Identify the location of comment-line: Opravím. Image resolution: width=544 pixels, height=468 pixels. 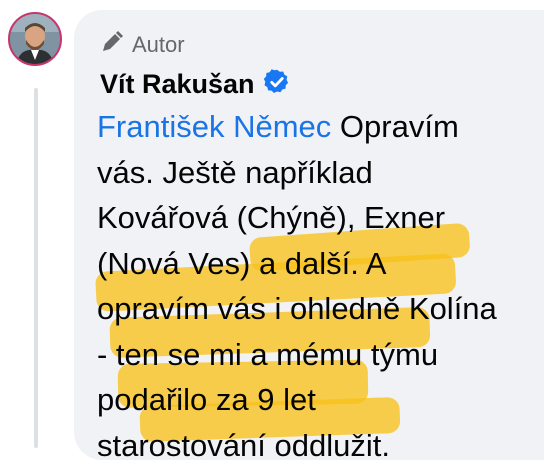
(395, 126).